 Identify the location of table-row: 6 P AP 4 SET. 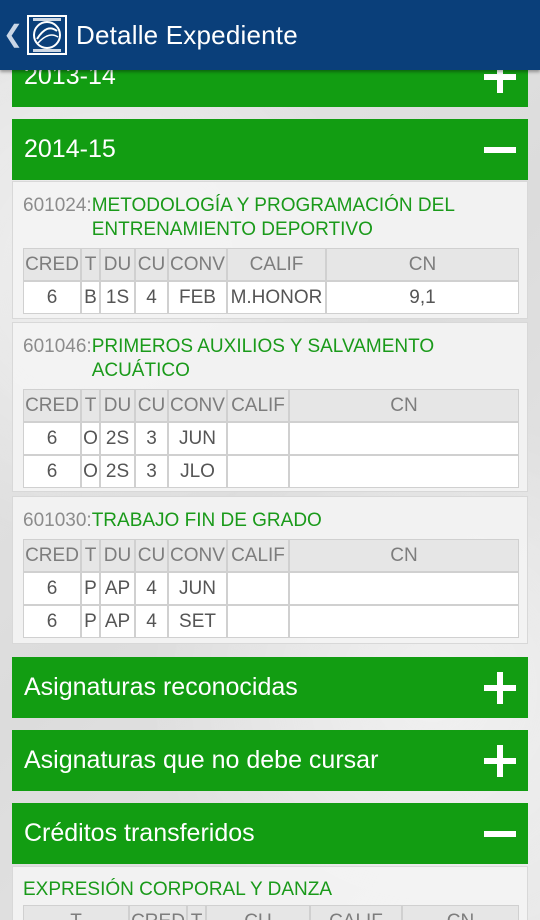
(271, 621).